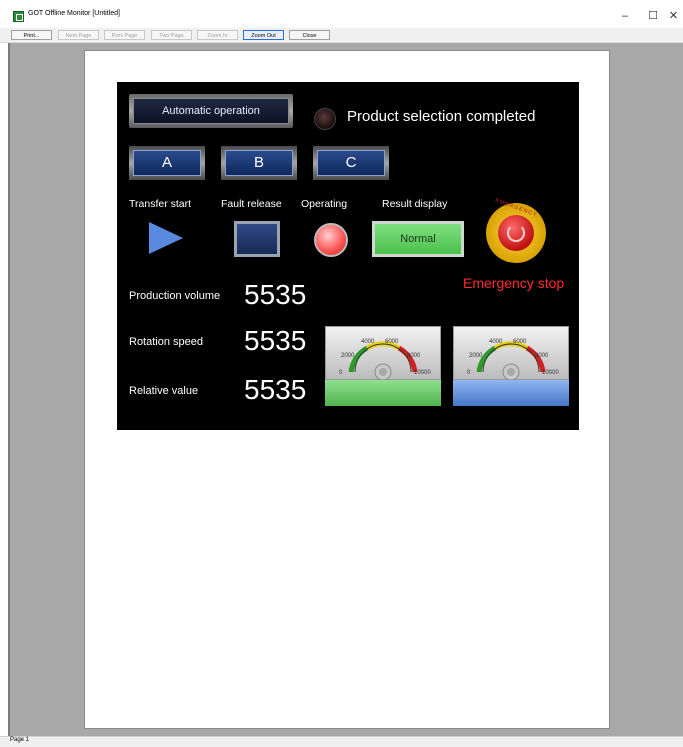 The image size is (683, 747). What do you see at coordinates (166, 238) in the screenshot?
I see `transfer-start-play-icon` at bounding box center [166, 238].